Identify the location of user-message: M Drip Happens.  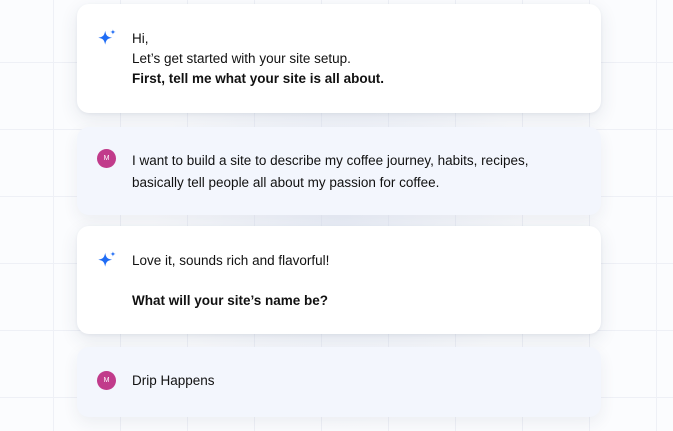
(339, 382).